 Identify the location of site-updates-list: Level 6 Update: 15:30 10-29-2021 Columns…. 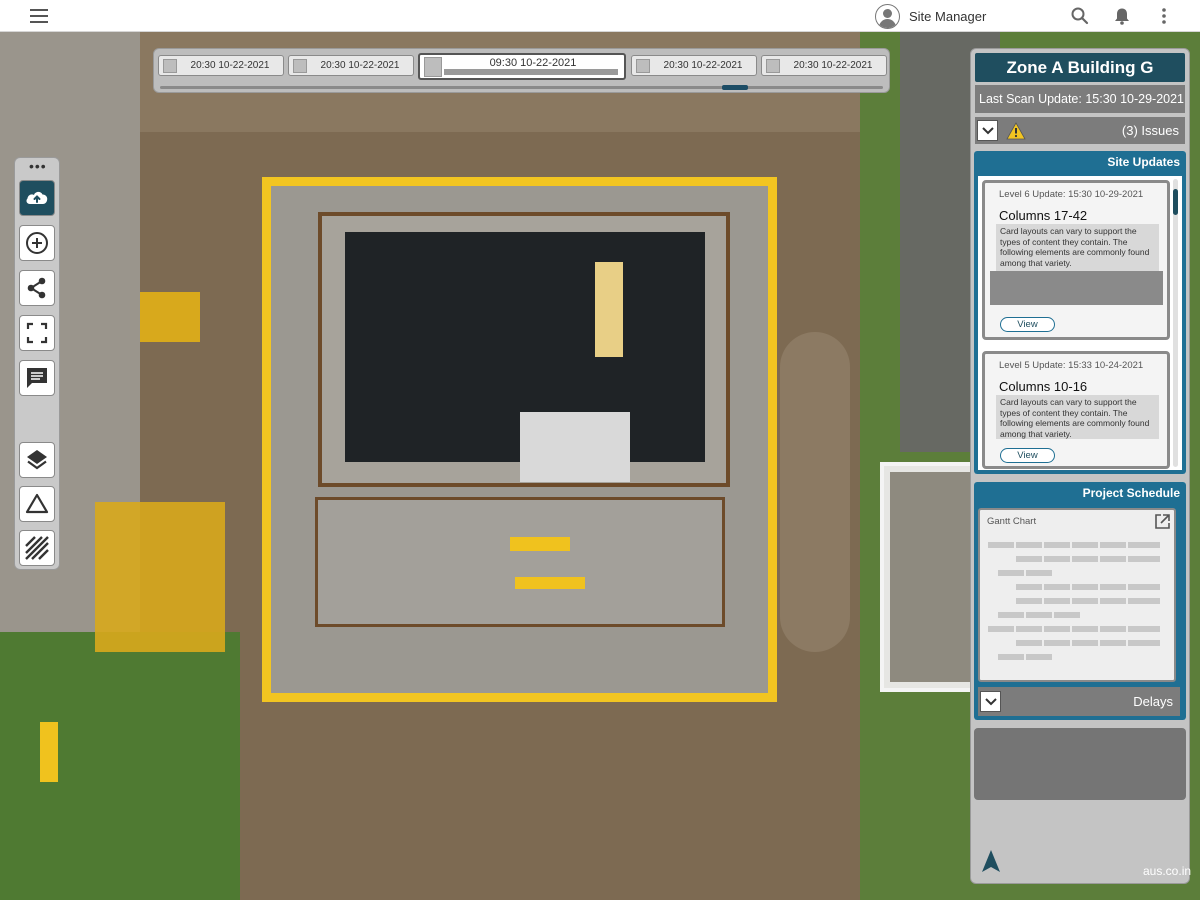
(1080, 323).